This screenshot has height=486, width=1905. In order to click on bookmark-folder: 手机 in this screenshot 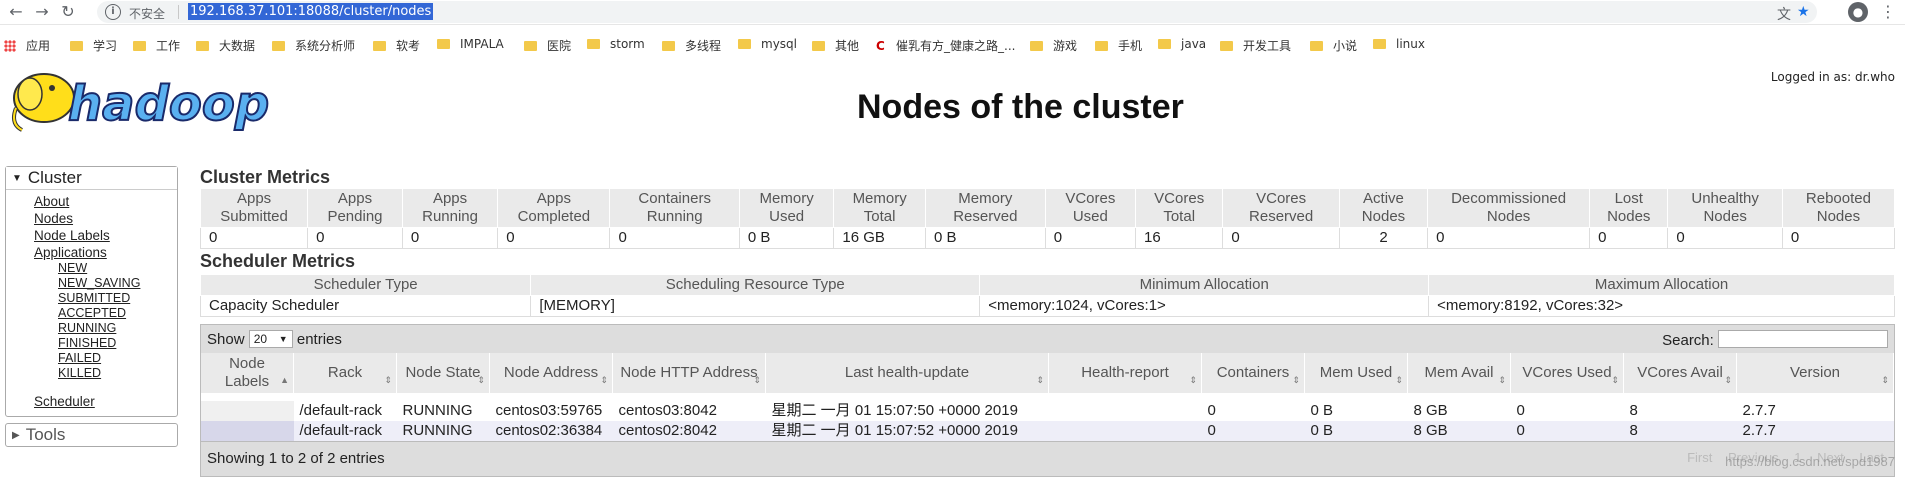, I will do `click(1118, 45)`.